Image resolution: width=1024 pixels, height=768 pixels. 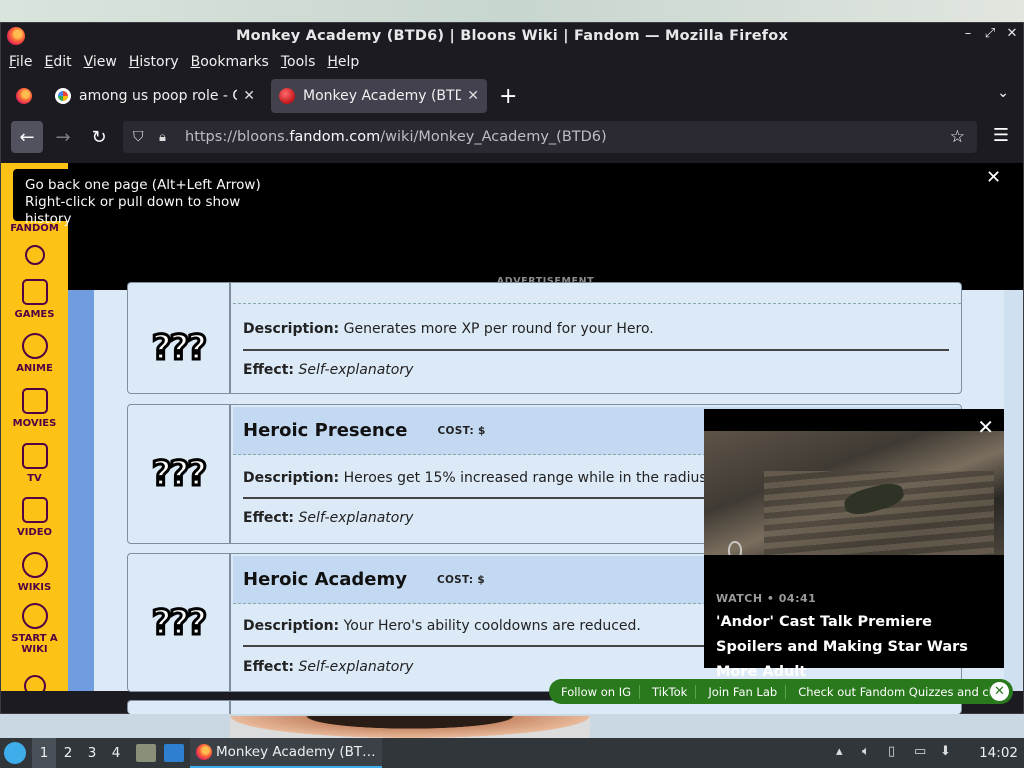 What do you see at coordinates (34, 346) in the screenshot?
I see `anime-face-icon` at bounding box center [34, 346].